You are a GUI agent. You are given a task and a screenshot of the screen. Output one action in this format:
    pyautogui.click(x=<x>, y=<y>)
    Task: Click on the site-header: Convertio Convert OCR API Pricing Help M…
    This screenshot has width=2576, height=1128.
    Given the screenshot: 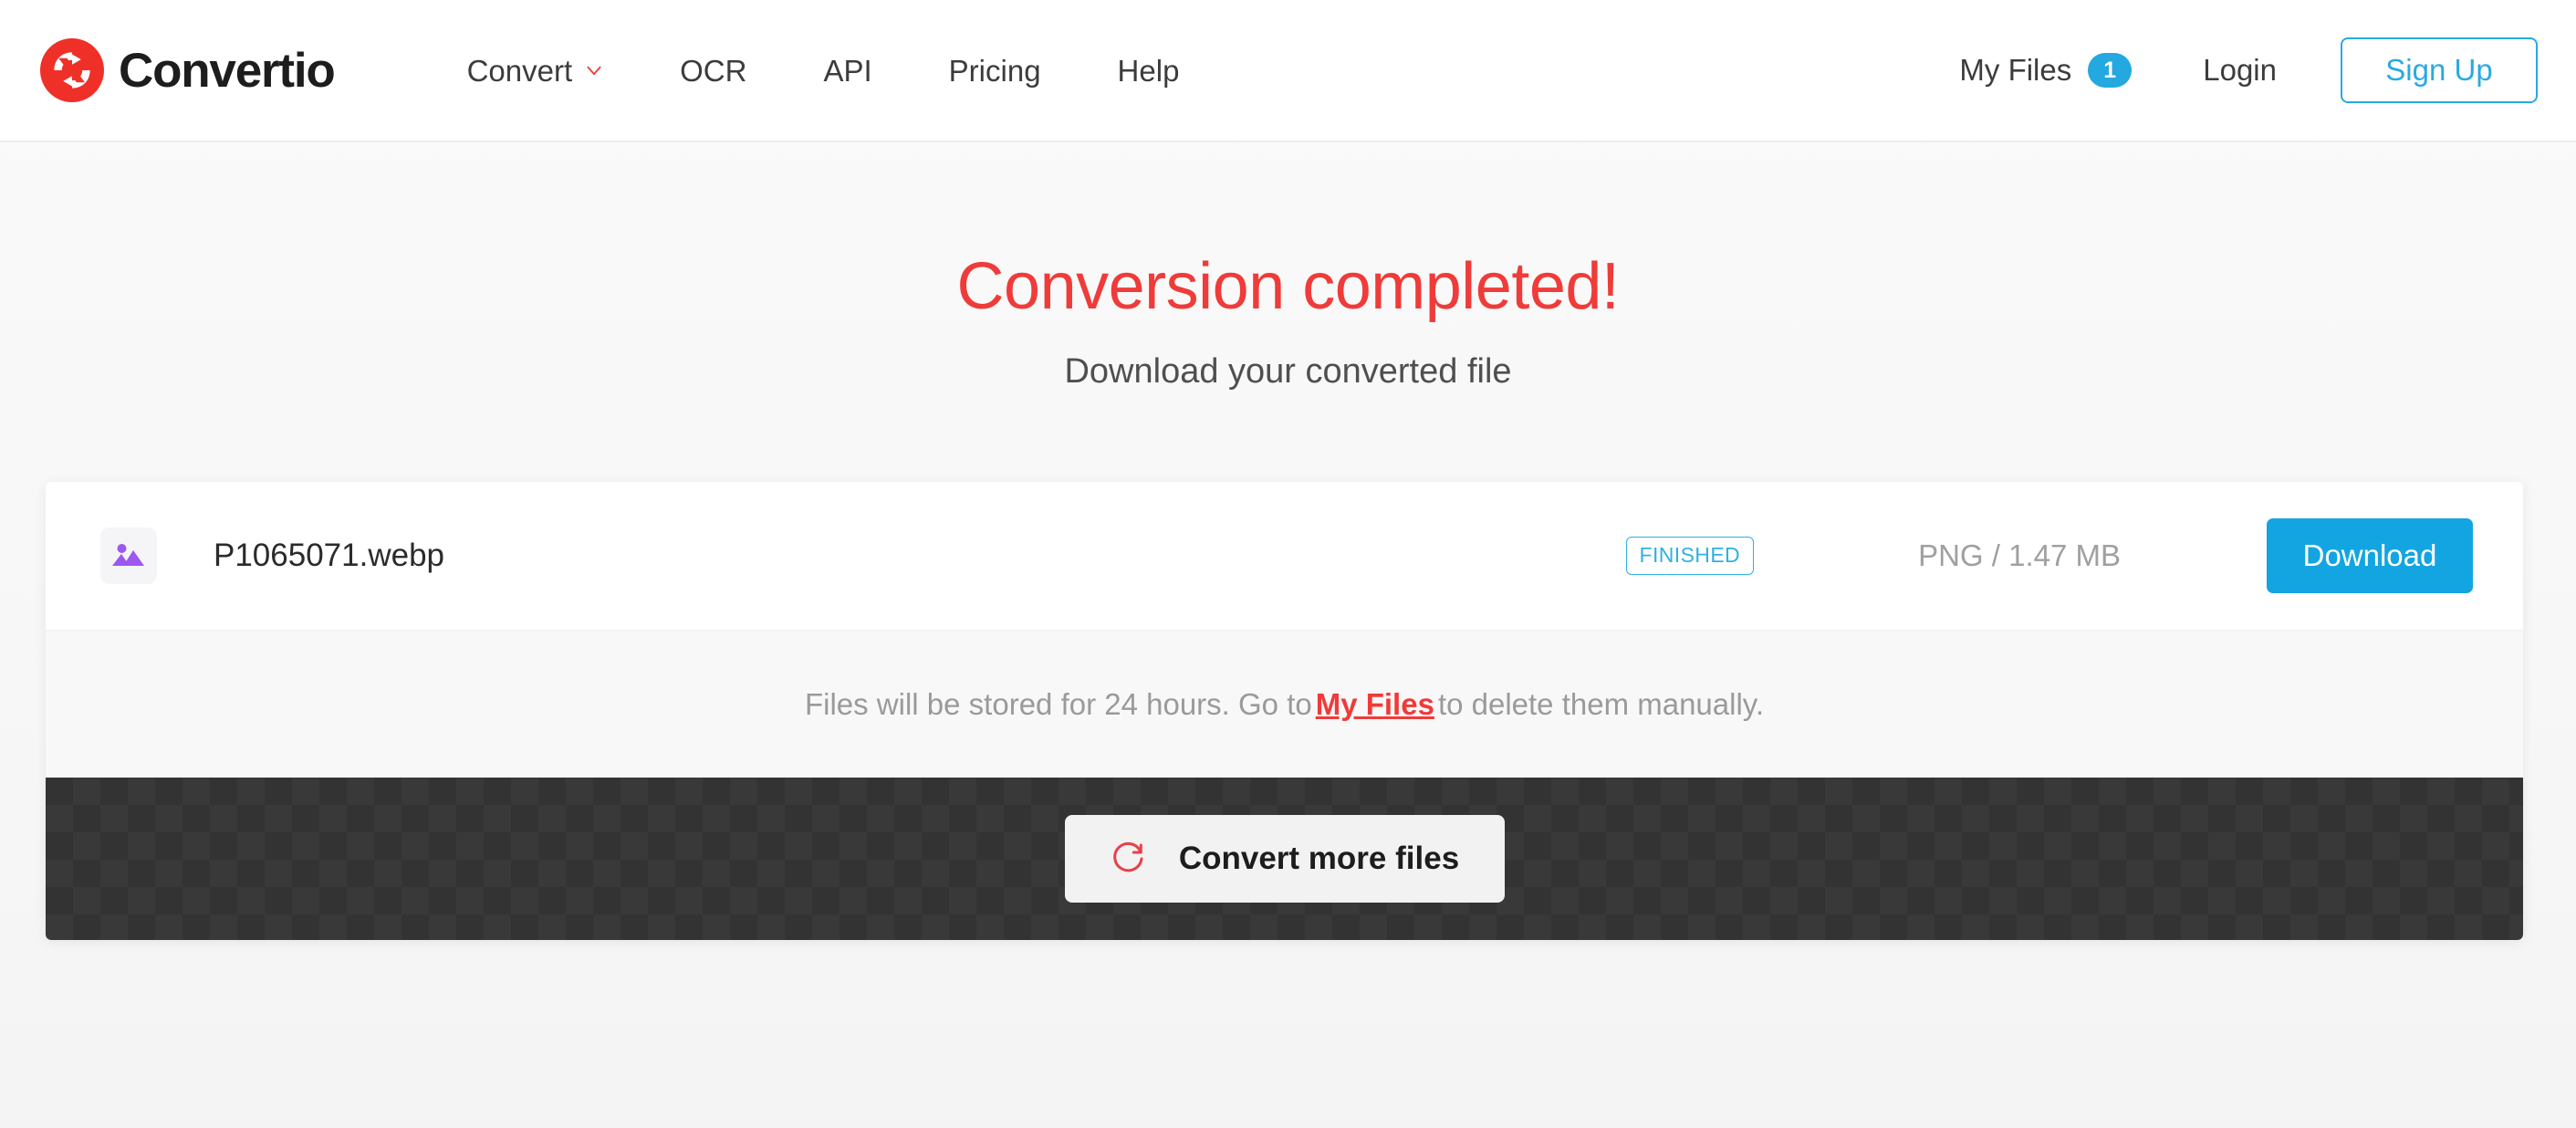 What is the action you would take?
    pyautogui.click(x=1288, y=71)
    